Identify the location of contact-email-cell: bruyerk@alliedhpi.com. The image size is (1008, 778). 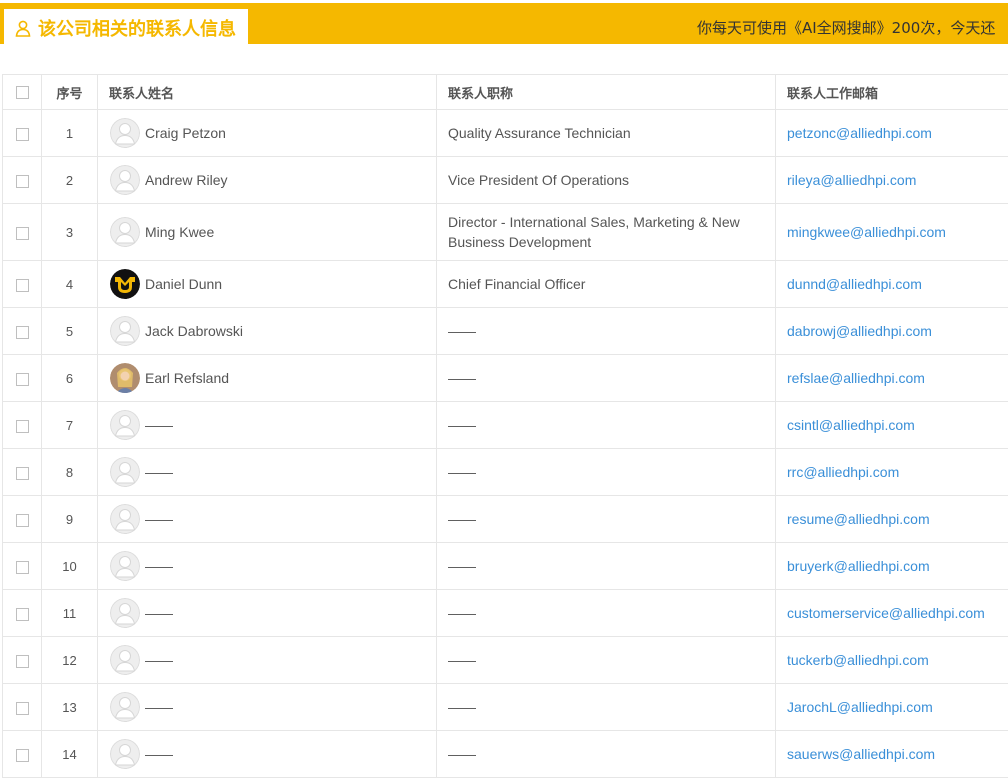
(892, 566).